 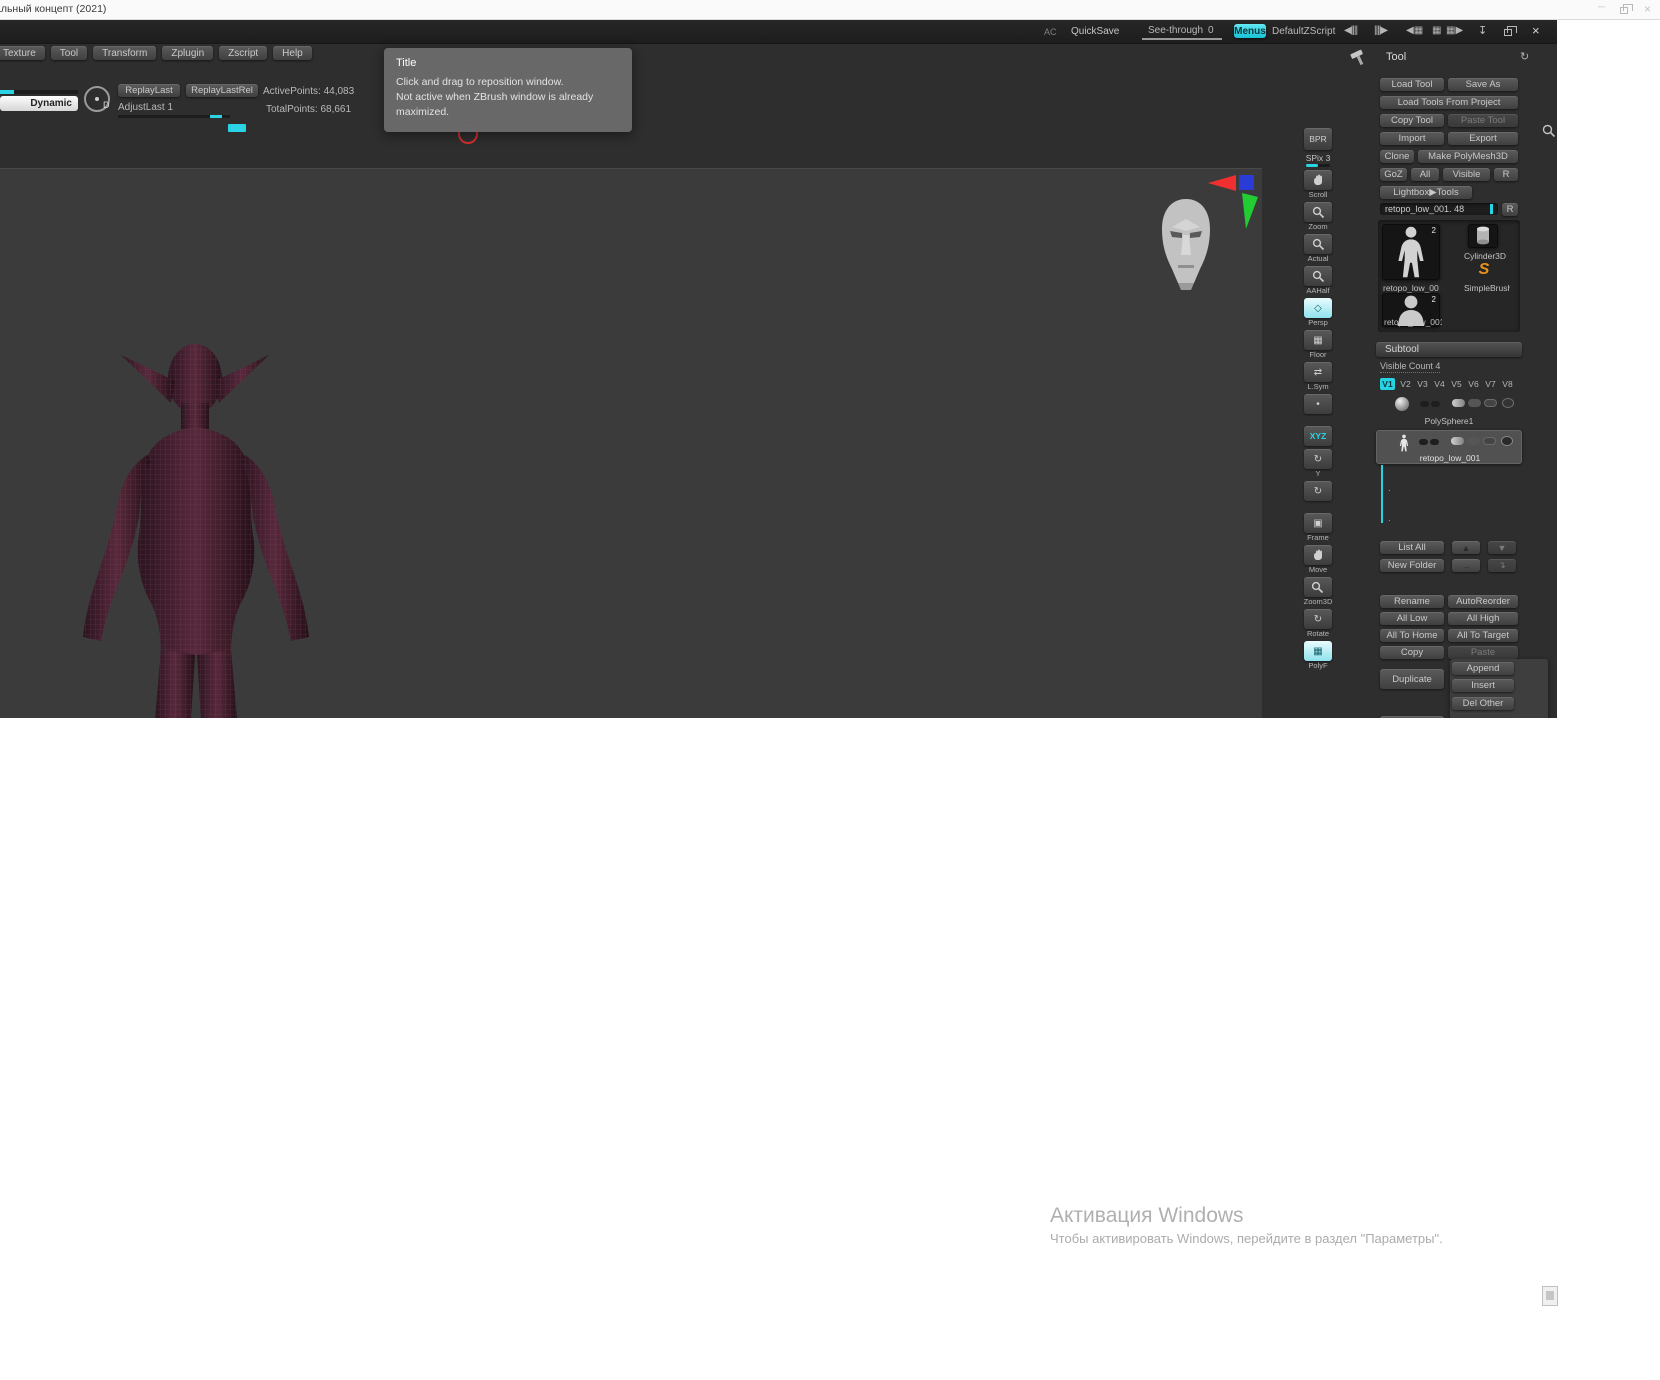 What do you see at coordinates (1507, 384) in the screenshot?
I see `subtool-tab-v8: V8` at bounding box center [1507, 384].